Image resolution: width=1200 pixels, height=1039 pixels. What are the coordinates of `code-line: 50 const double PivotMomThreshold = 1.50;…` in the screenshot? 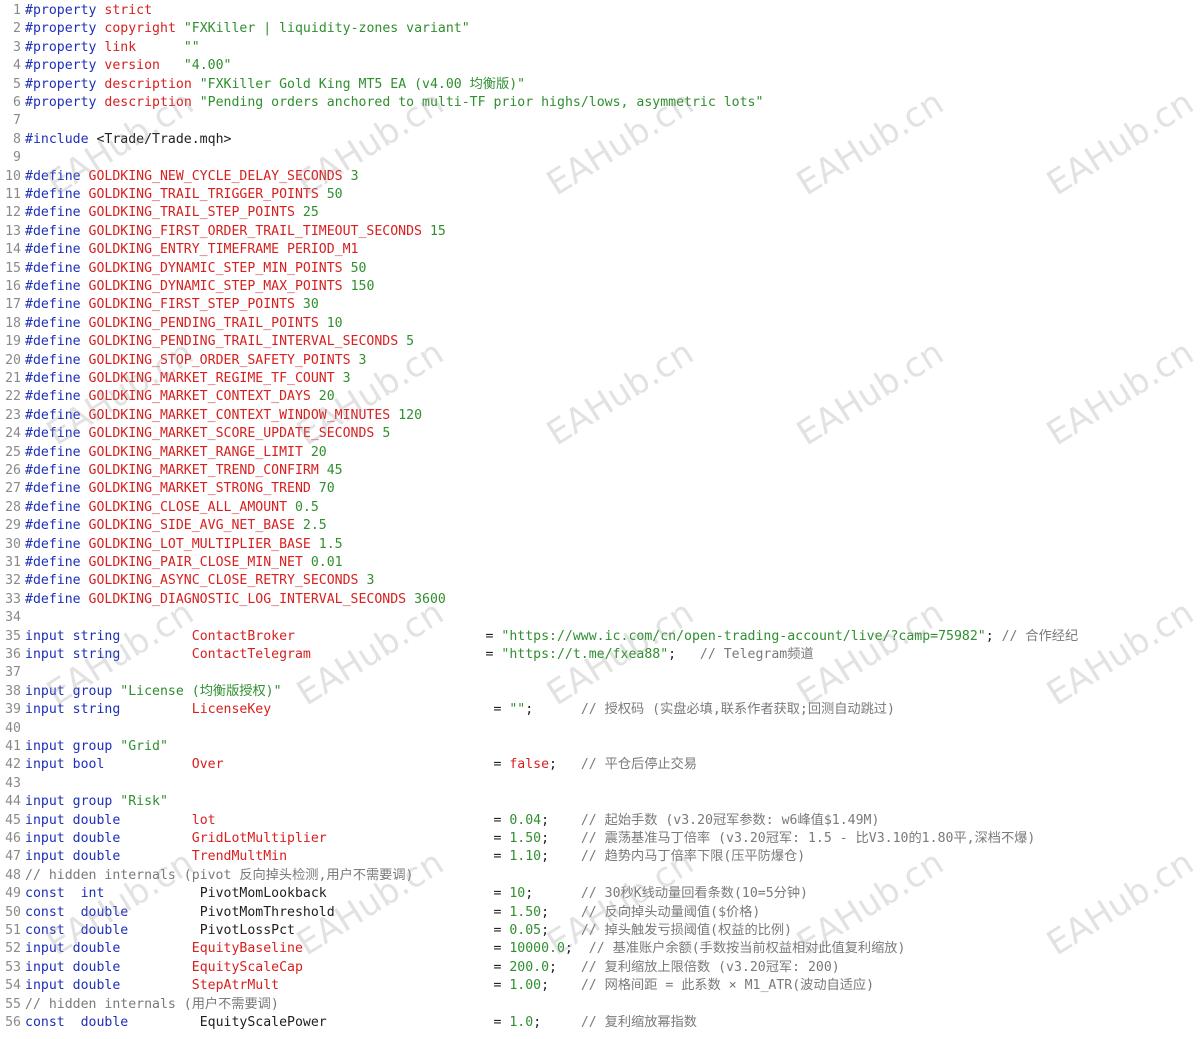 It's located at (600, 913).